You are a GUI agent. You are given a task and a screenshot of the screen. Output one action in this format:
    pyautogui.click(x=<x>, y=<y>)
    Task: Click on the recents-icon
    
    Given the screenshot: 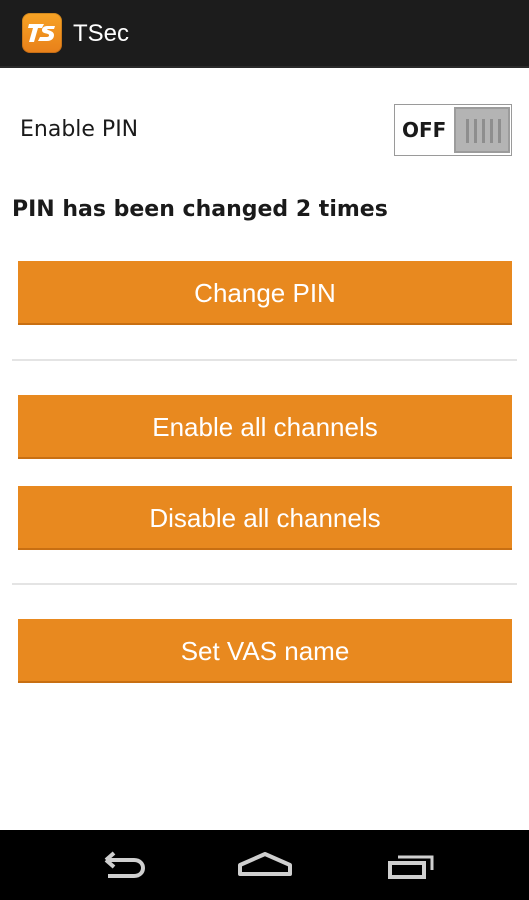 What is the action you would take?
    pyautogui.click(x=411, y=867)
    